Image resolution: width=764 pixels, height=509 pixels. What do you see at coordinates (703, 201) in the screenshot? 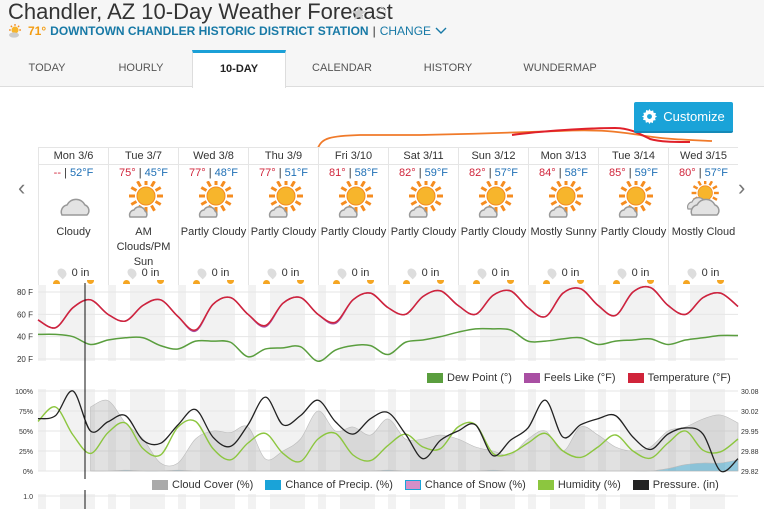
I see `mostly-cloudy-icon` at bounding box center [703, 201].